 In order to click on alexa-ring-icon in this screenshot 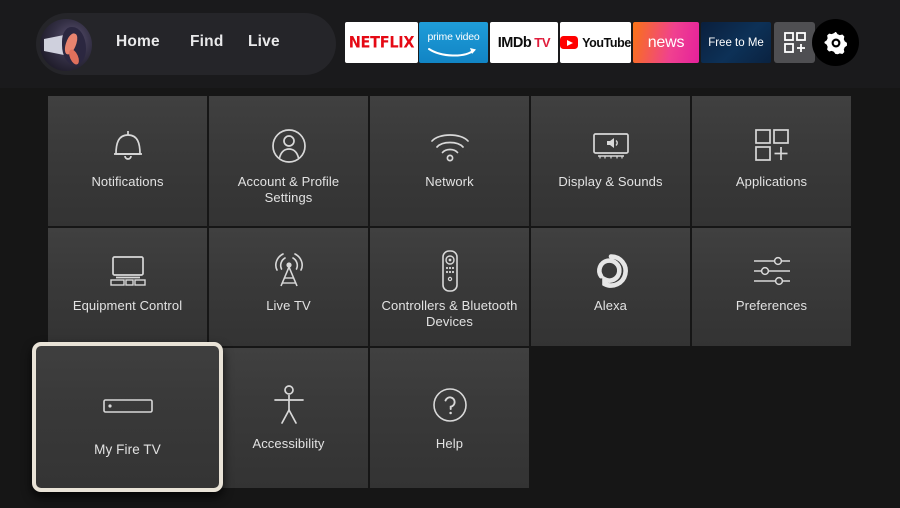, I will do `click(611, 271)`.